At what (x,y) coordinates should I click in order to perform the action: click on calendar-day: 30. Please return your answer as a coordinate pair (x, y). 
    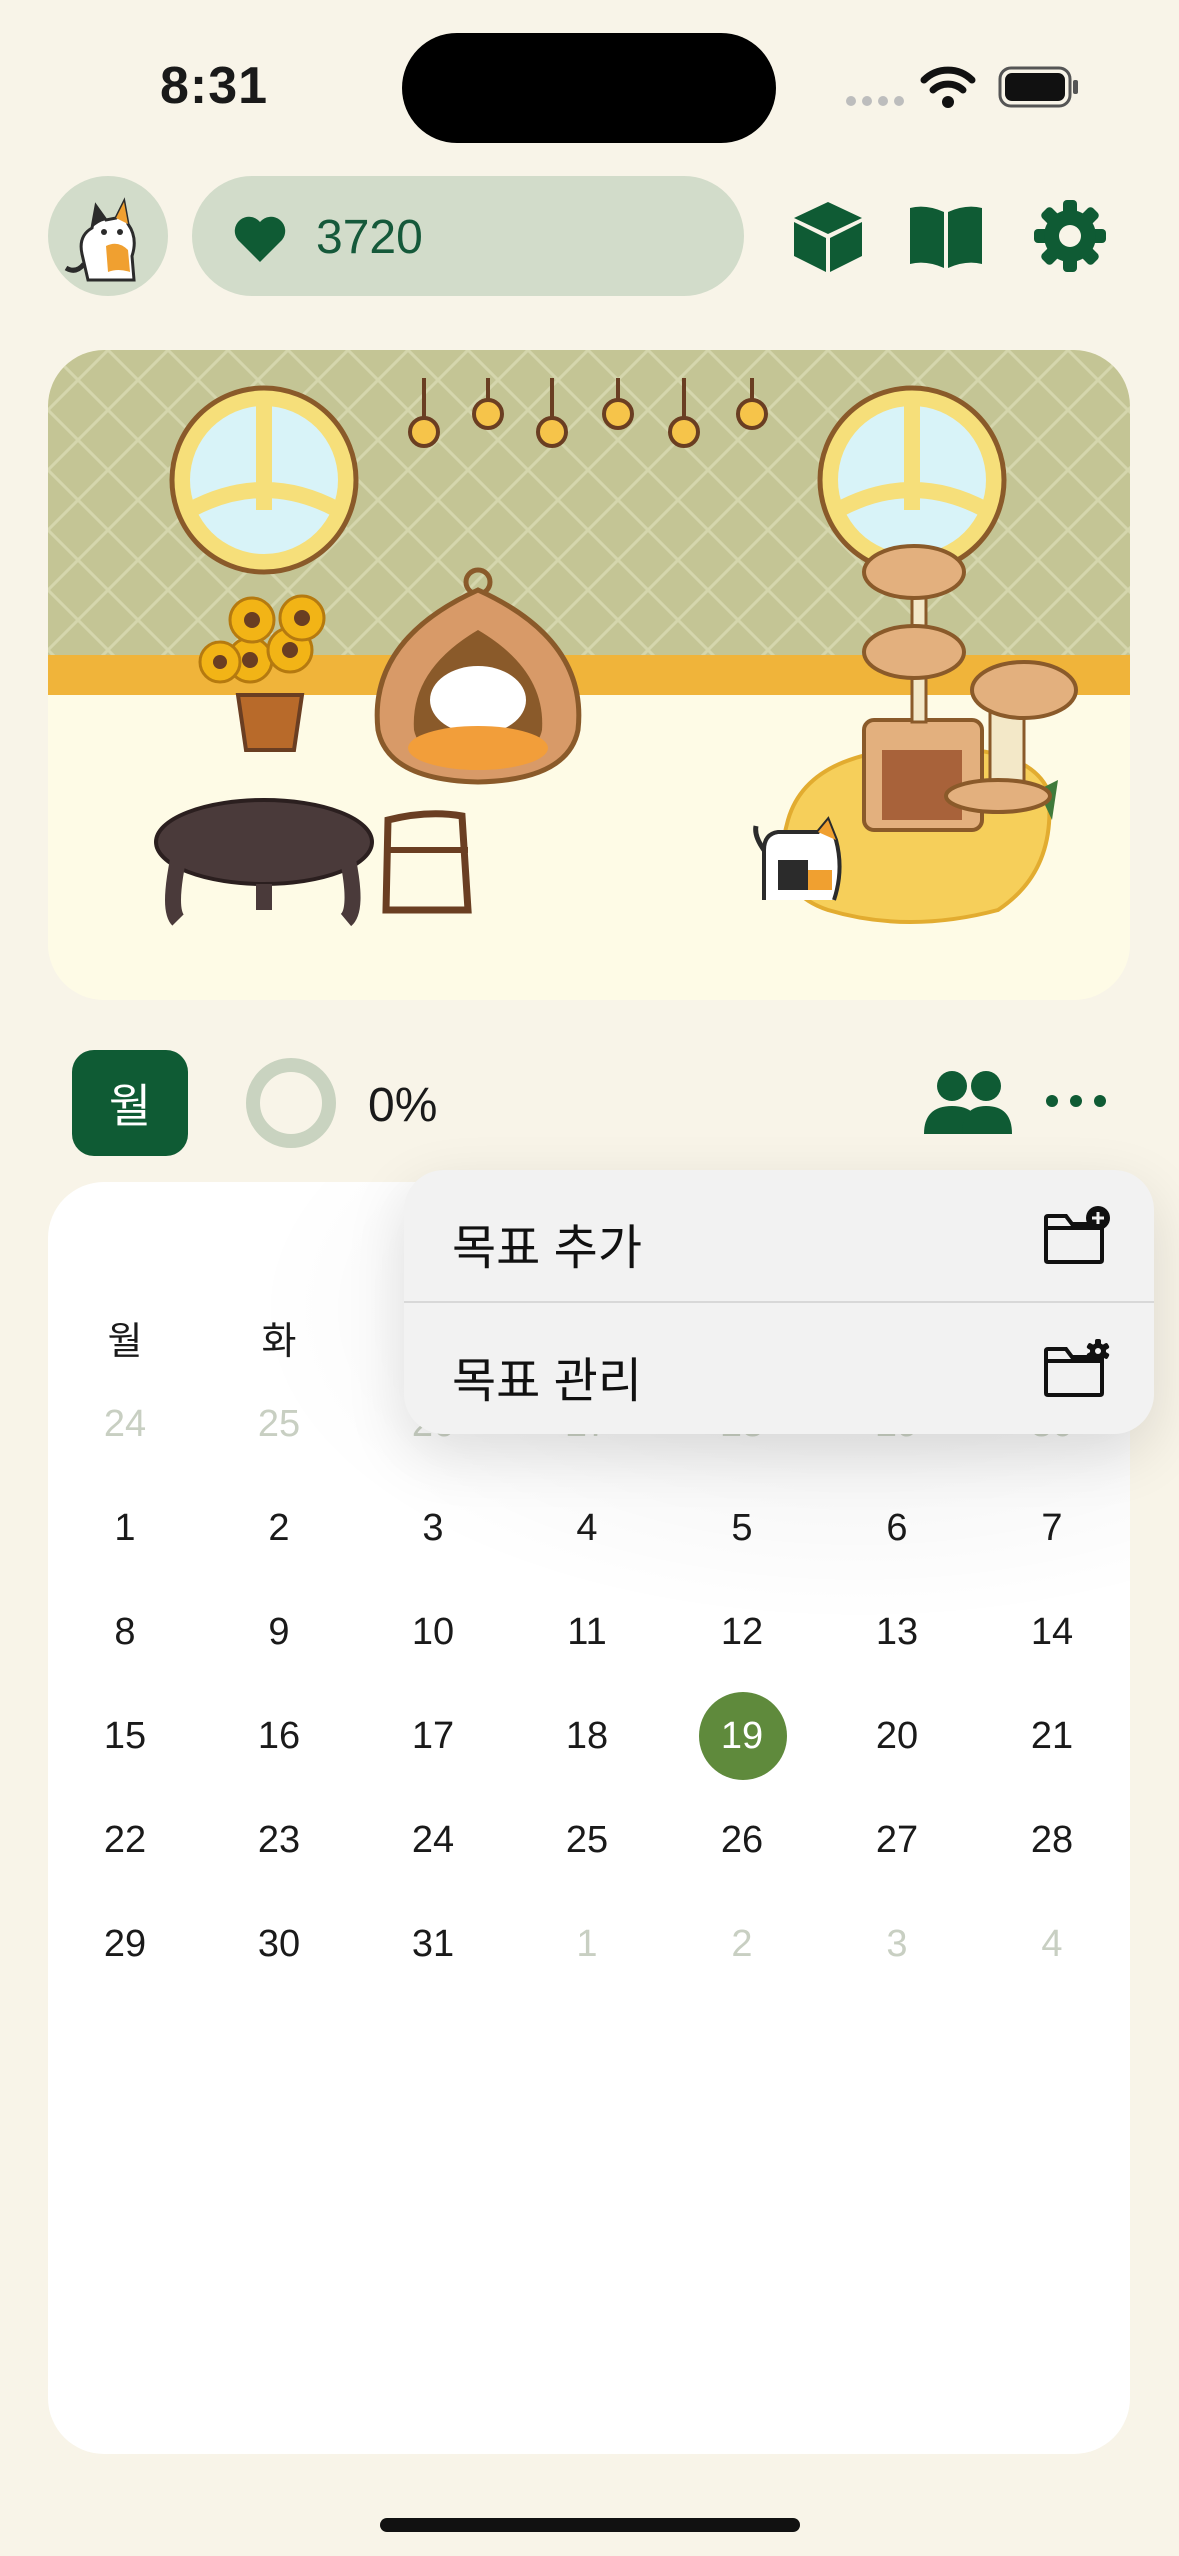
    Looking at the image, I should click on (279, 1944).